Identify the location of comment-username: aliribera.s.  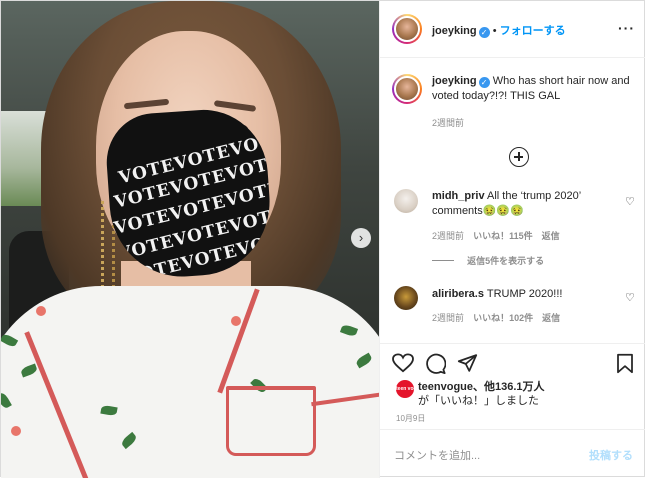
(458, 294).